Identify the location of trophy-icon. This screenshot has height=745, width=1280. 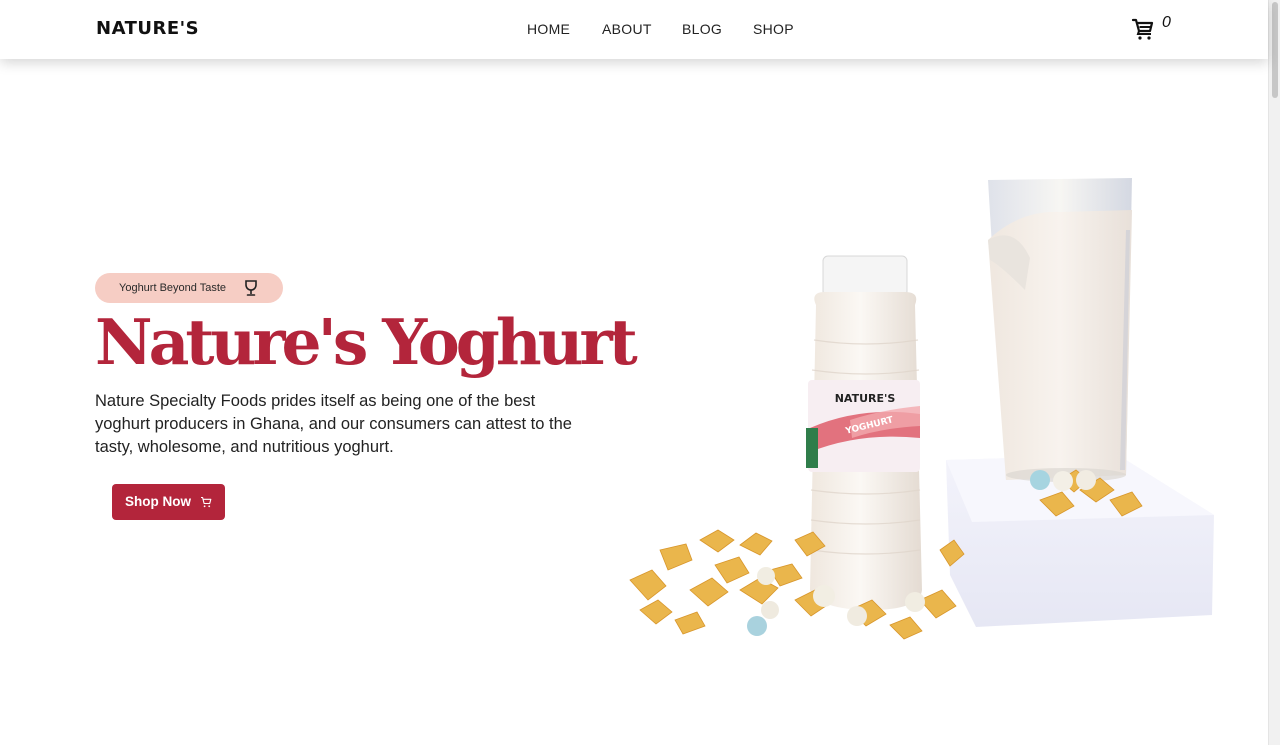
(251, 288).